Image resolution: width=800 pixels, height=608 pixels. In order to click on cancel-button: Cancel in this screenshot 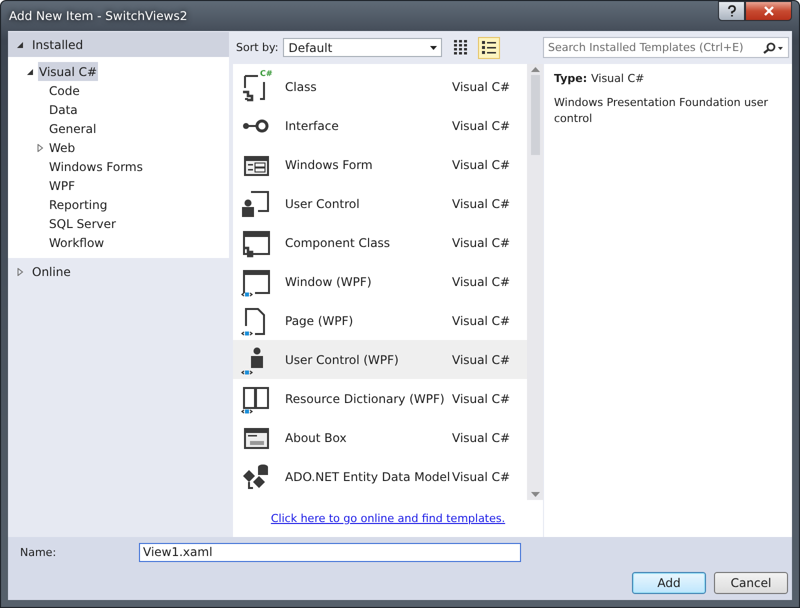, I will do `click(751, 583)`.